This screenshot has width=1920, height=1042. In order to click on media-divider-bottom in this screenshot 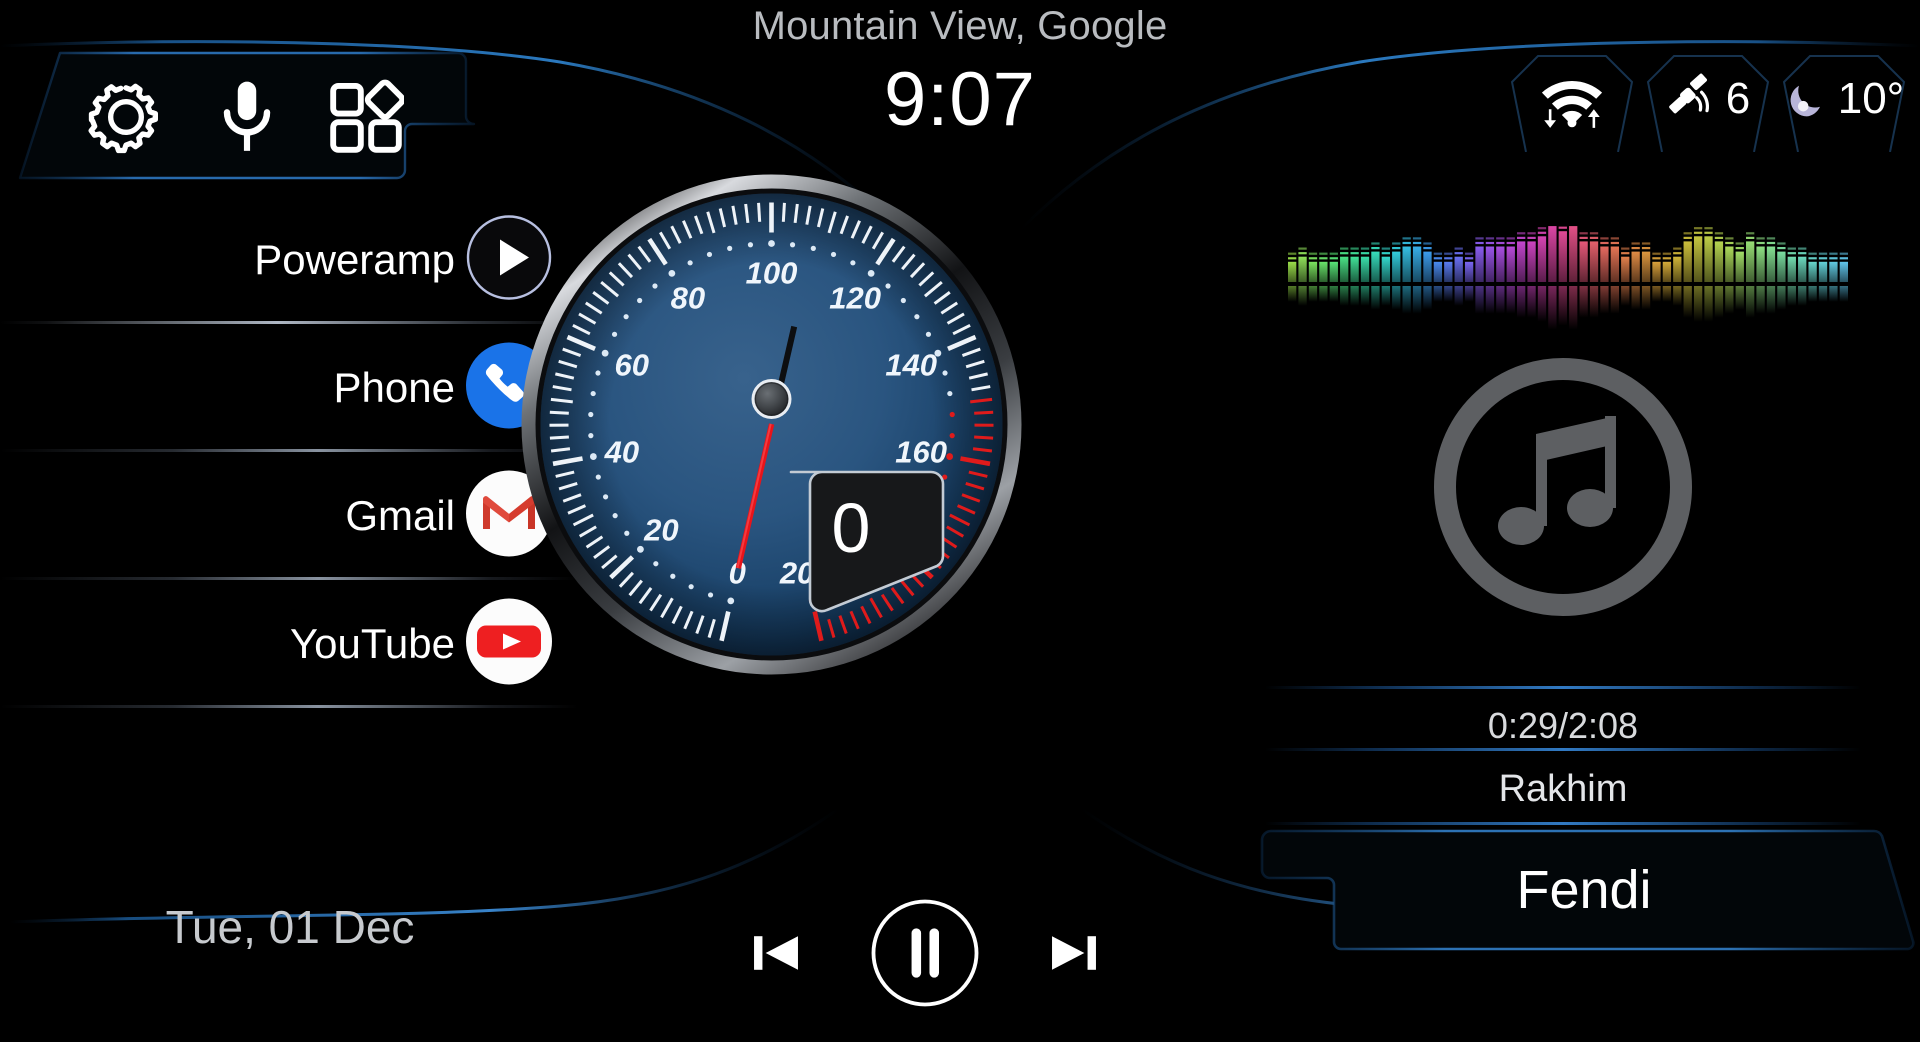, I will do `click(1563, 823)`.